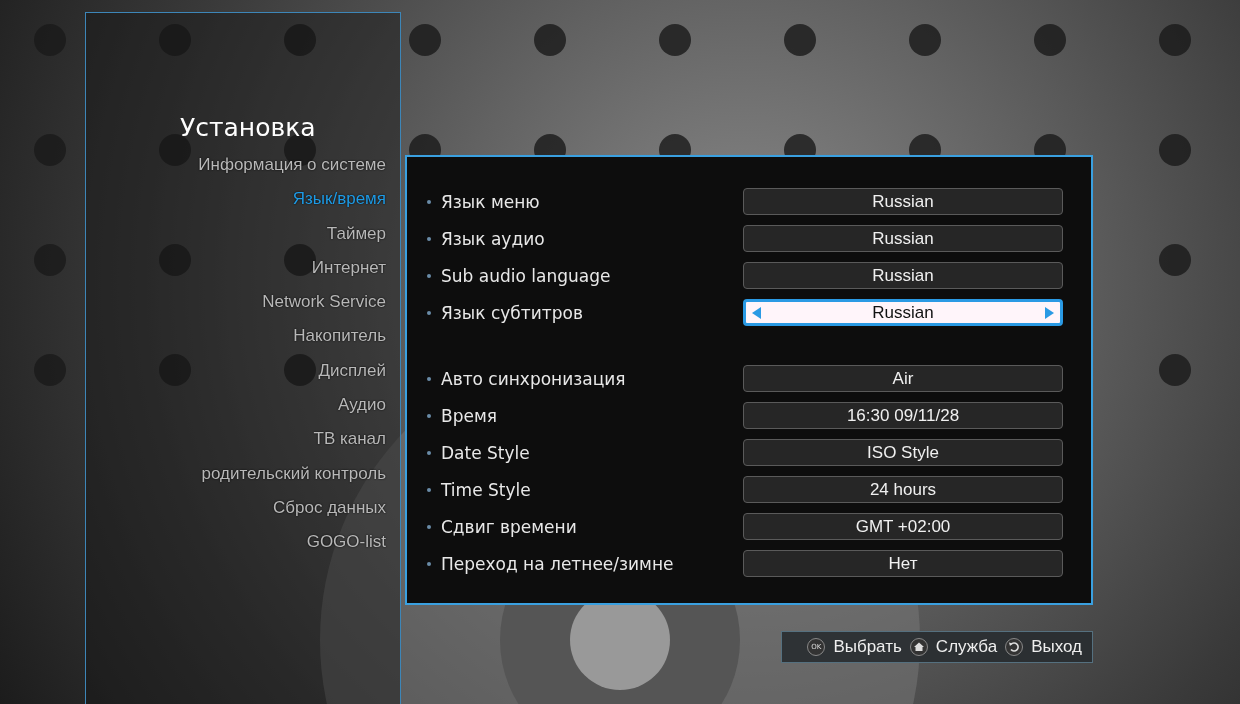 The image size is (1240, 704). What do you see at coordinates (526, 275) in the screenshot?
I see `setting-label: Sub audio language` at bounding box center [526, 275].